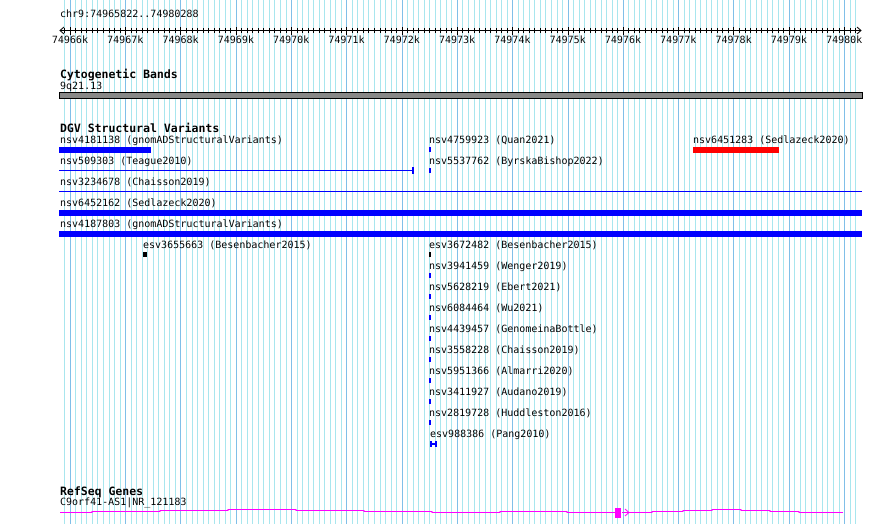 The image size is (890, 524). Describe the element at coordinates (733, 40) in the screenshot. I see `tick-label: 74978k` at that location.